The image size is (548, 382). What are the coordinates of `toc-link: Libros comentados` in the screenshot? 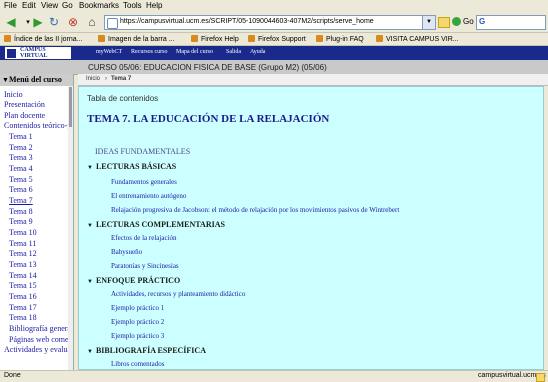 It's located at (137, 364).